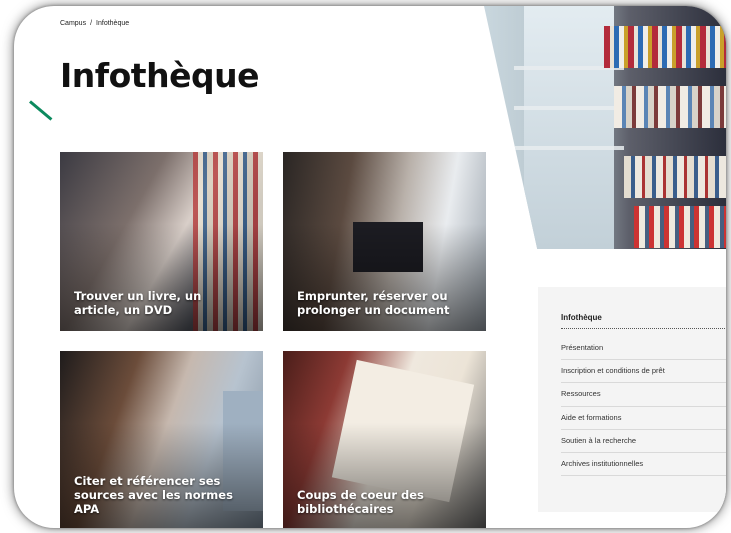  What do you see at coordinates (113, 23) in the screenshot?
I see `breadcrumb-item-current: Infothèque` at bounding box center [113, 23].